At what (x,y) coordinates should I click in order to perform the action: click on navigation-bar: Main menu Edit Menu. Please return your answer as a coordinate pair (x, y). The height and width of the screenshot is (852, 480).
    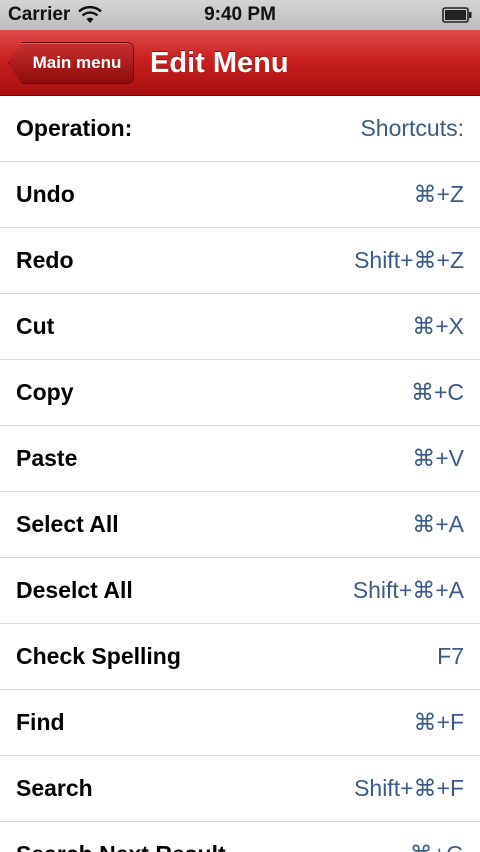
    Looking at the image, I should click on (240, 63).